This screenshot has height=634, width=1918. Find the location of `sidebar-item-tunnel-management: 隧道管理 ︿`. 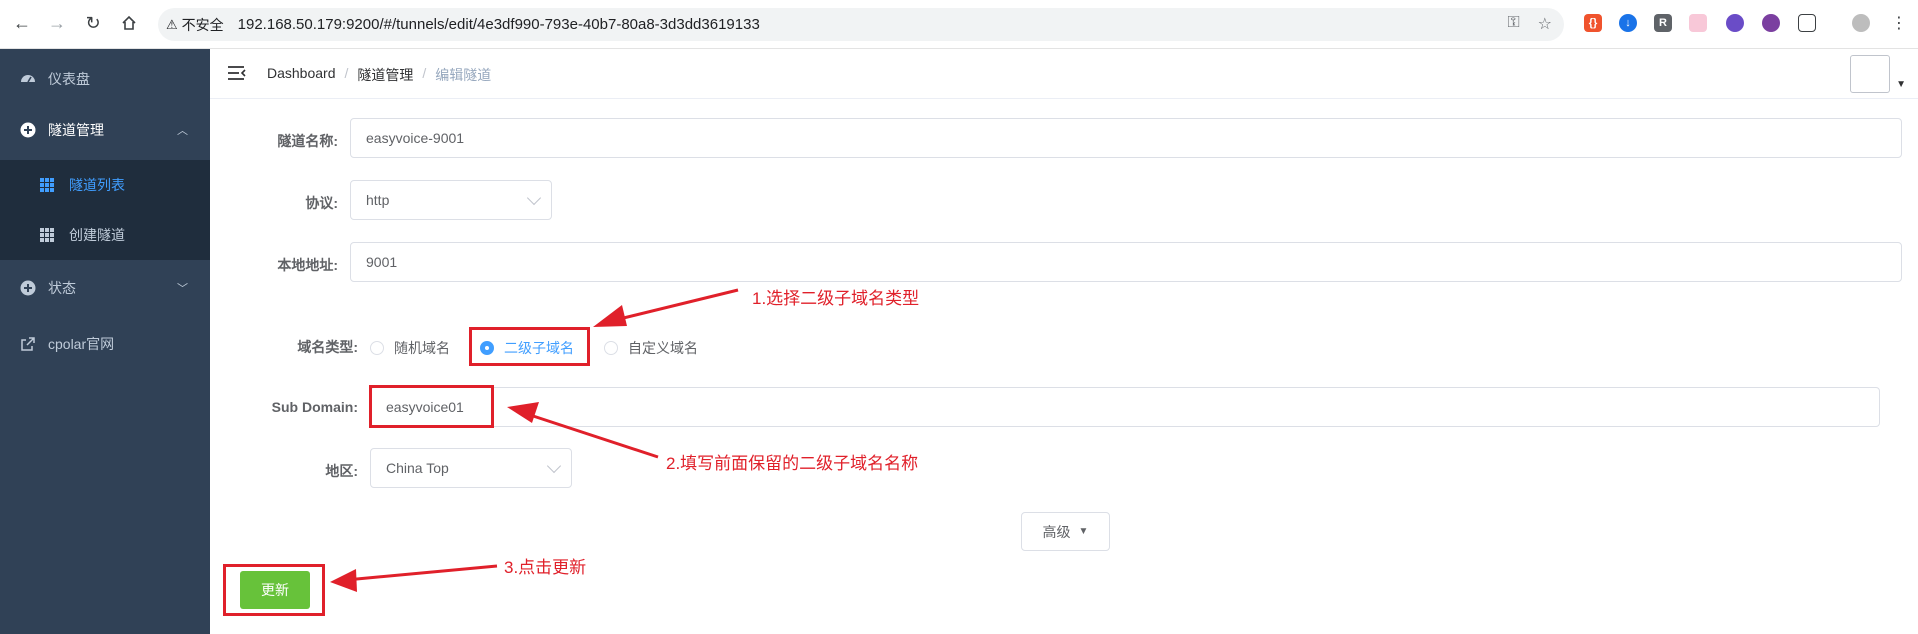

sidebar-item-tunnel-management: 隧道管理 ︿ is located at coordinates (105, 130).